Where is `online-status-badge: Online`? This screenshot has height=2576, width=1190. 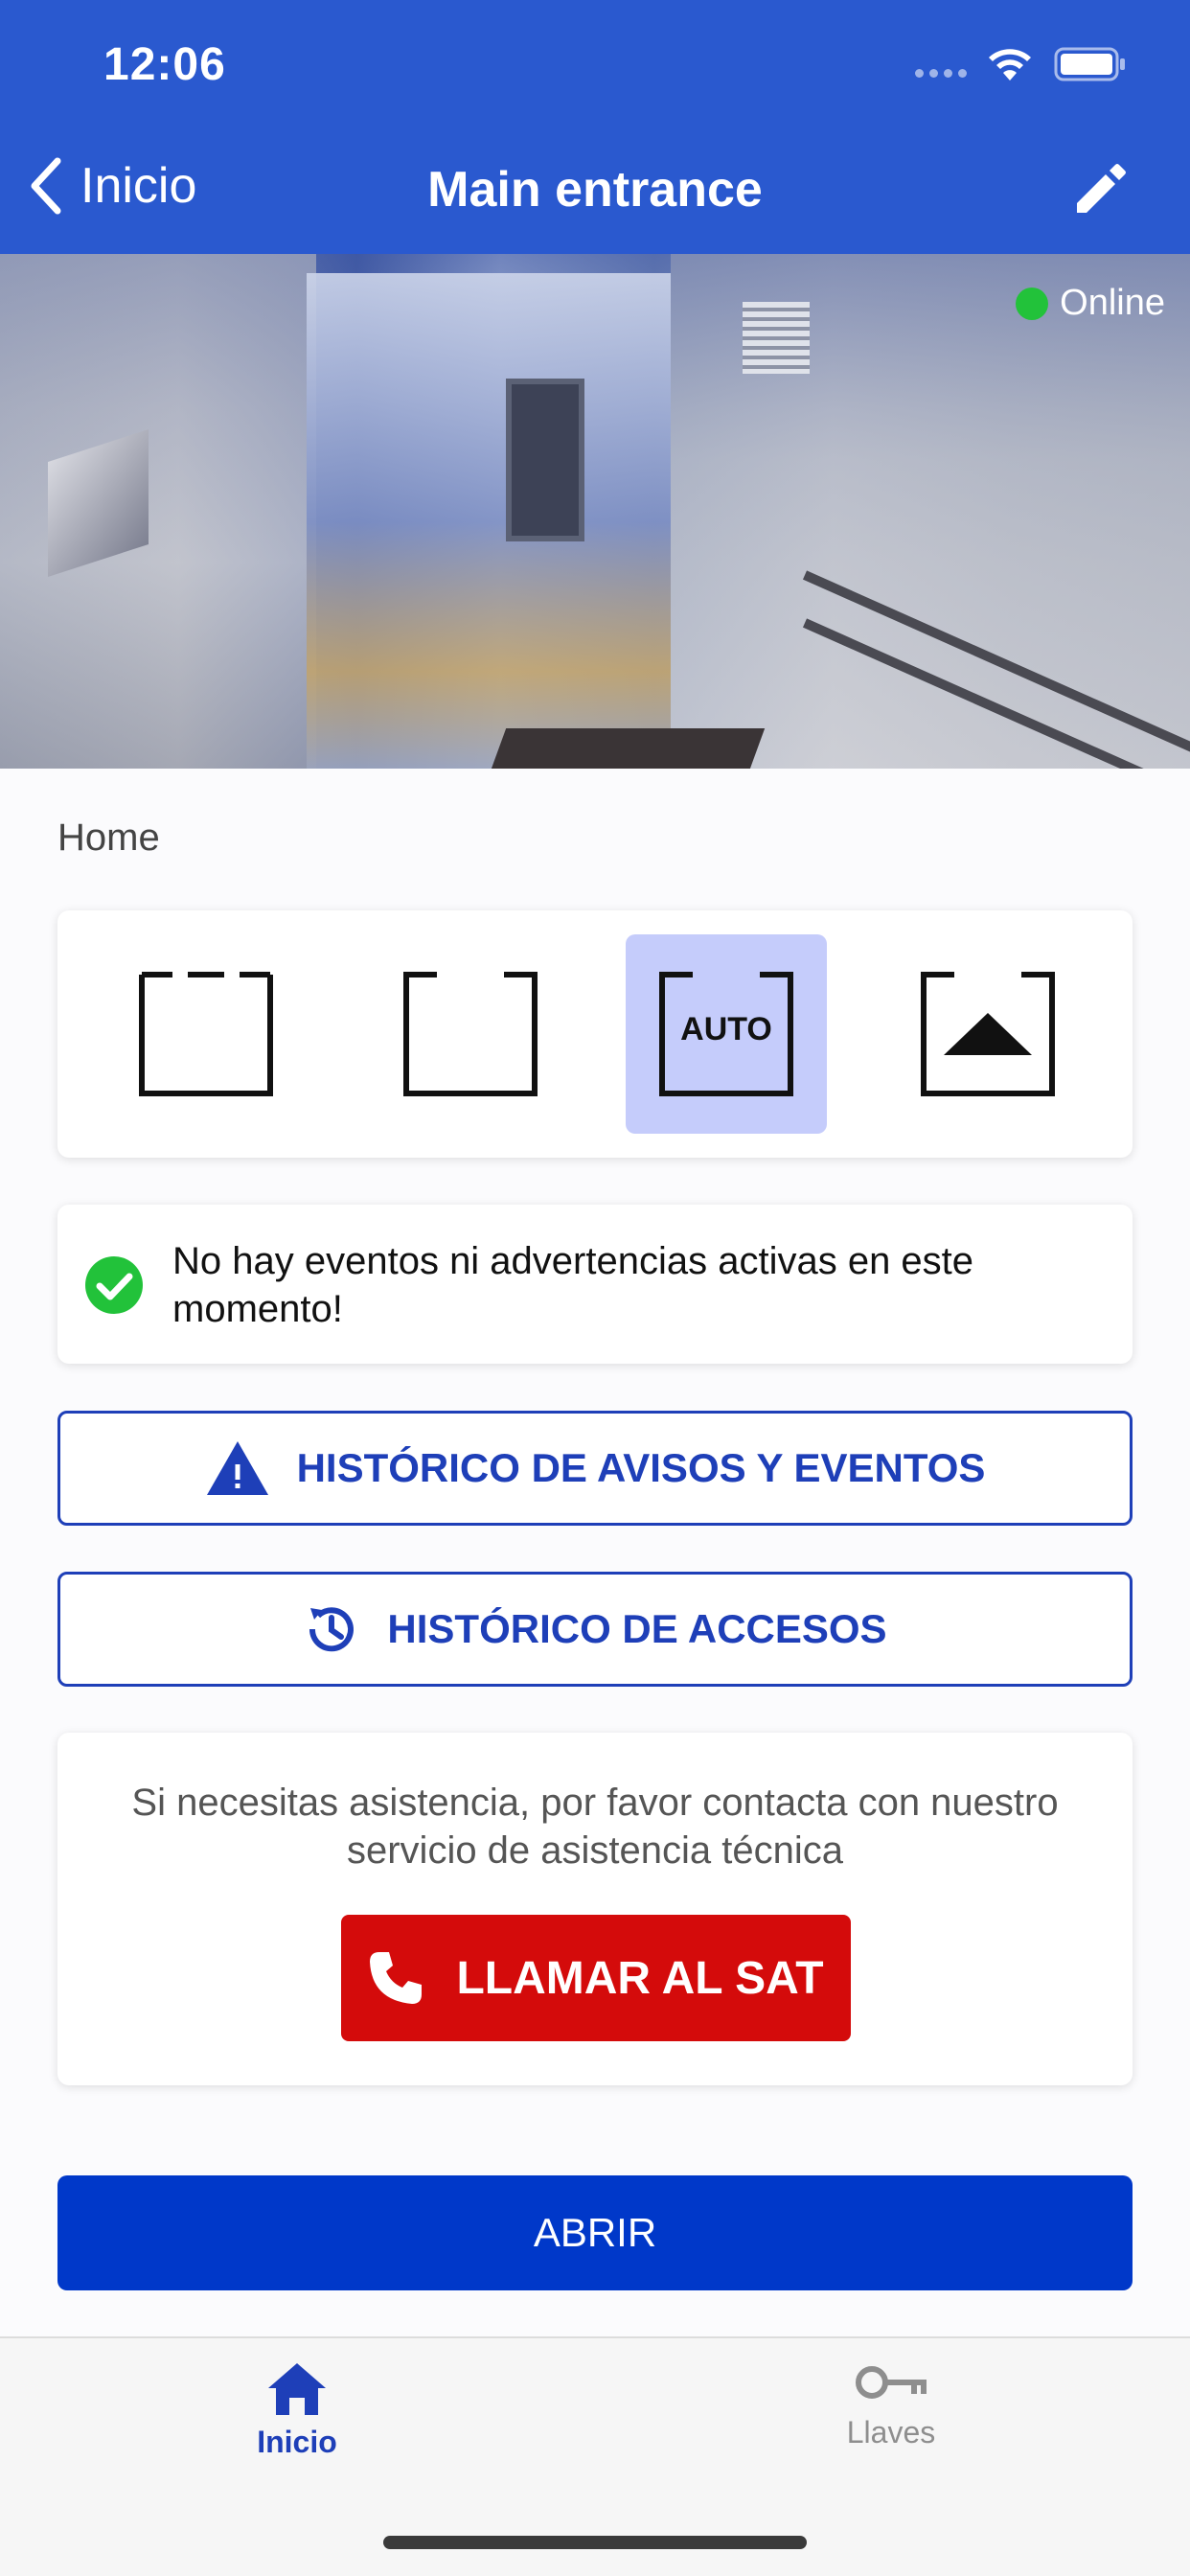 online-status-badge: Online is located at coordinates (1091, 303).